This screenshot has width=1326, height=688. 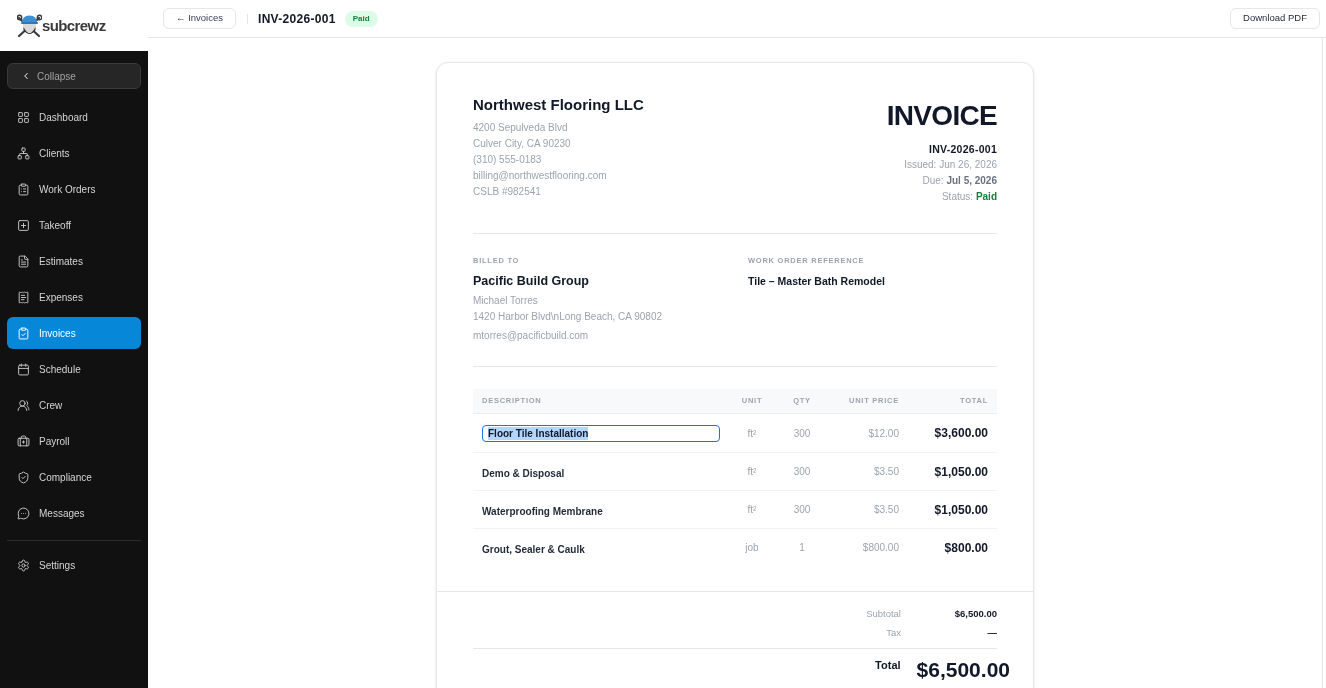 I want to click on chevron-left-icon, so click(x=26, y=76).